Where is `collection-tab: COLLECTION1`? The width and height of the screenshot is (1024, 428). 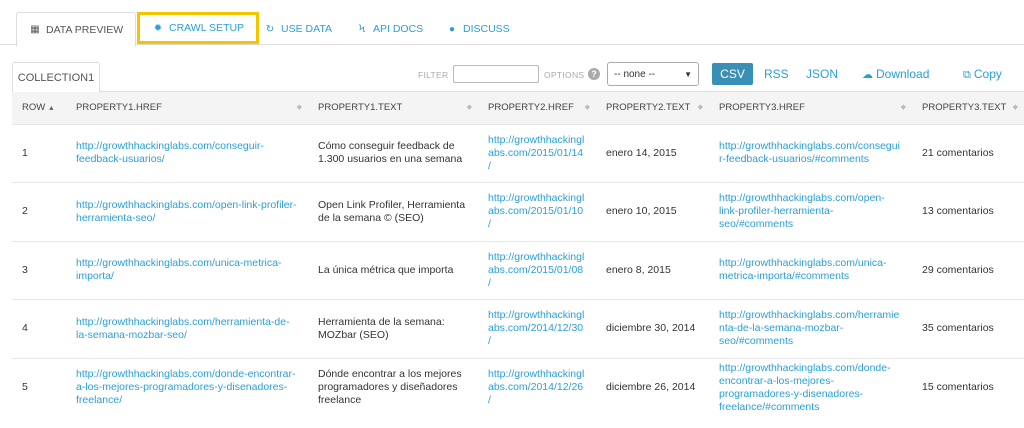
collection-tab: COLLECTION1 is located at coordinates (56, 77).